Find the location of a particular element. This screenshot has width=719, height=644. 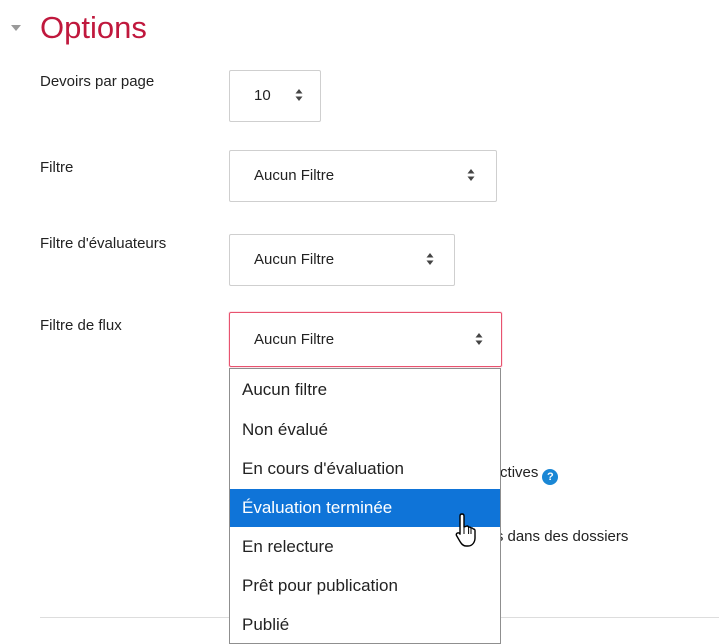

per-page-select: 10 is located at coordinates (275, 96).